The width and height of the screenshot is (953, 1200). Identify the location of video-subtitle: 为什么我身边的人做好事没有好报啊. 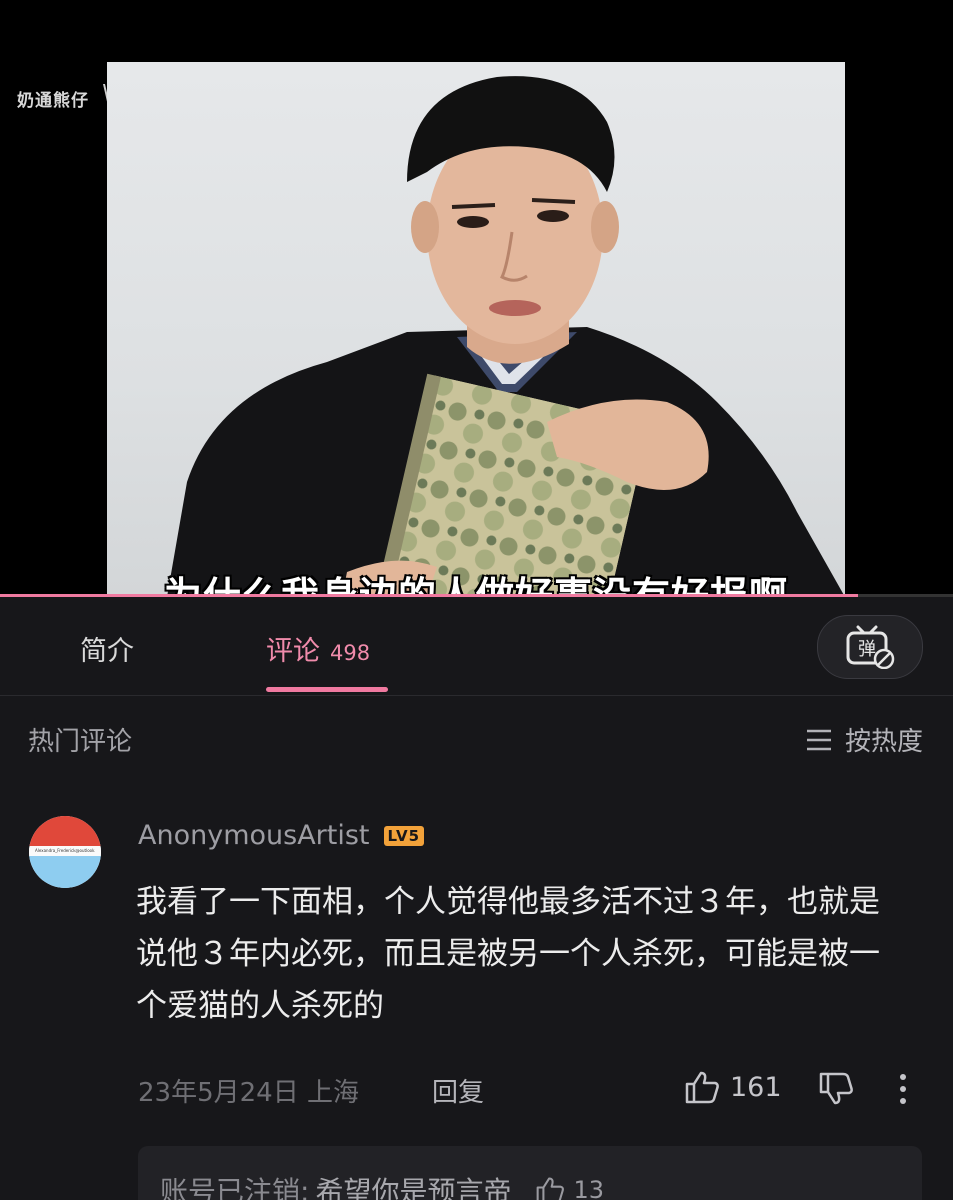
(475, 585).